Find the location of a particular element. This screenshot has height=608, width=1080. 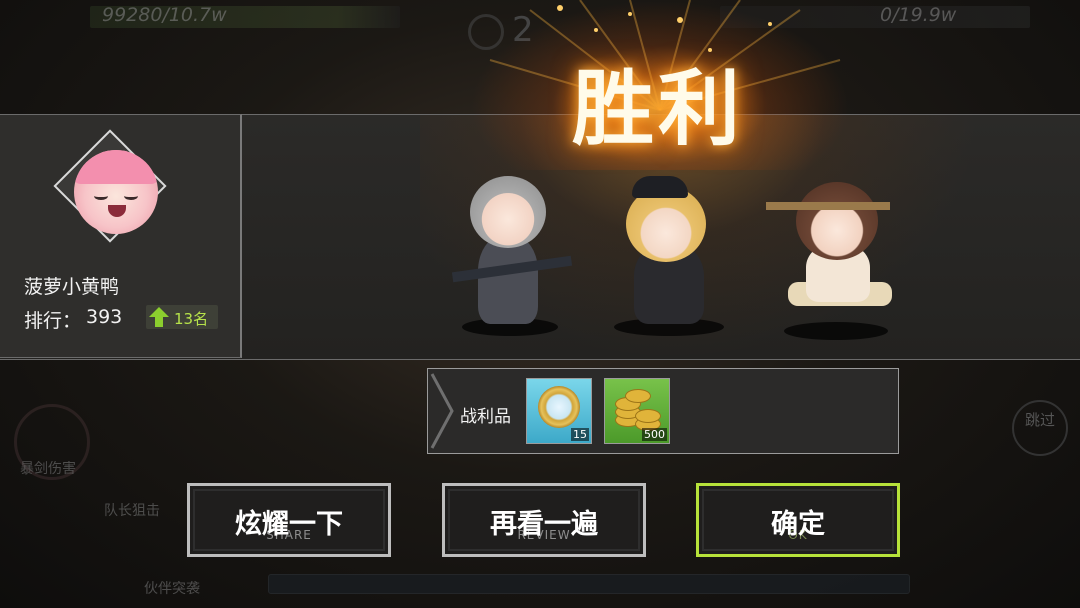

share-button: SHARE 炫耀一下 is located at coordinates (289, 520).